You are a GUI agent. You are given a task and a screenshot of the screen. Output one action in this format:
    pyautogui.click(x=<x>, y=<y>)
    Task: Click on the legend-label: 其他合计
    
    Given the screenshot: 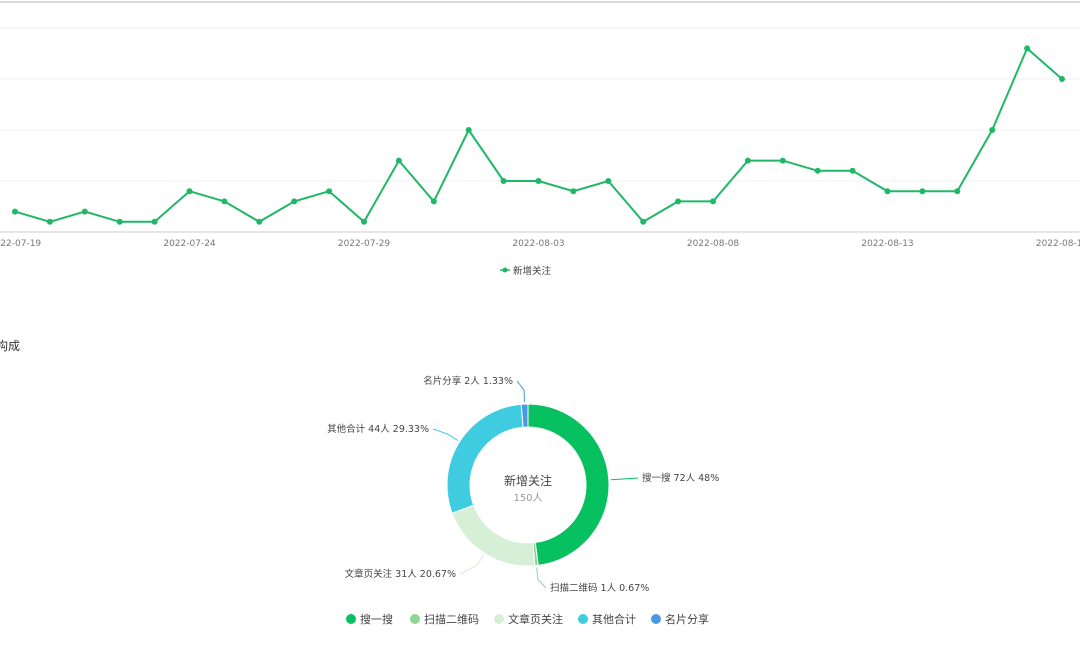 What is the action you would take?
    pyautogui.click(x=614, y=619)
    